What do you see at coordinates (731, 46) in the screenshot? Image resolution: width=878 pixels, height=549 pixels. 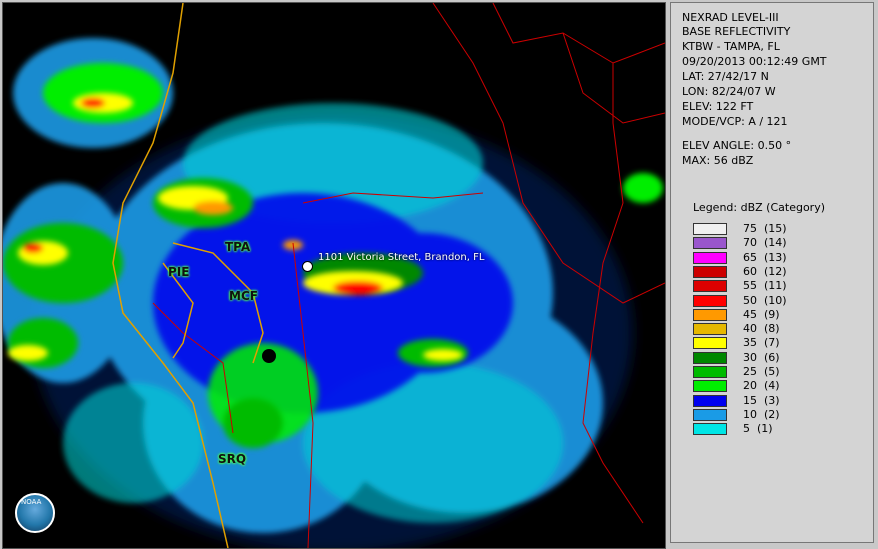 I see `station-name: KTBW - TAMPA, FL` at bounding box center [731, 46].